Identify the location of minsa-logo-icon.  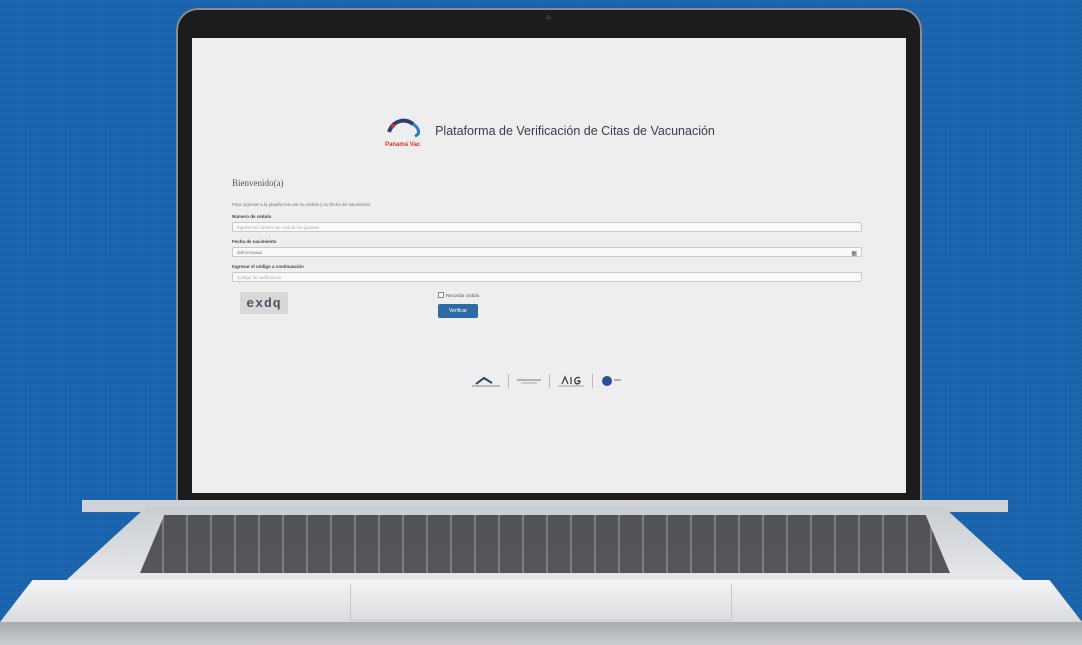
(486, 381).